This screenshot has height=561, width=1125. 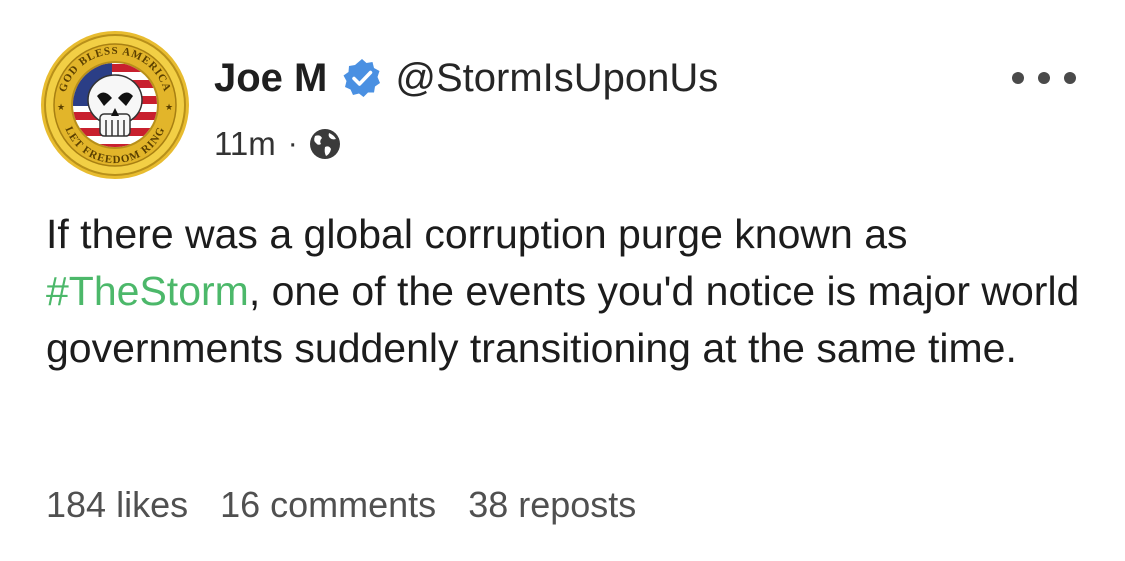 I want to click on engagement-stats: 184 likes 16 comments 38 reposts, so click(x=357, y=505).